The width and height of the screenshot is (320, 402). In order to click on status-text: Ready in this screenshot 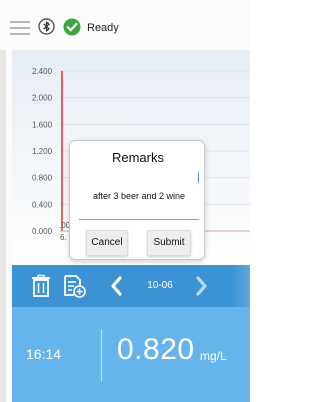, I will do `click(103, 28)`.